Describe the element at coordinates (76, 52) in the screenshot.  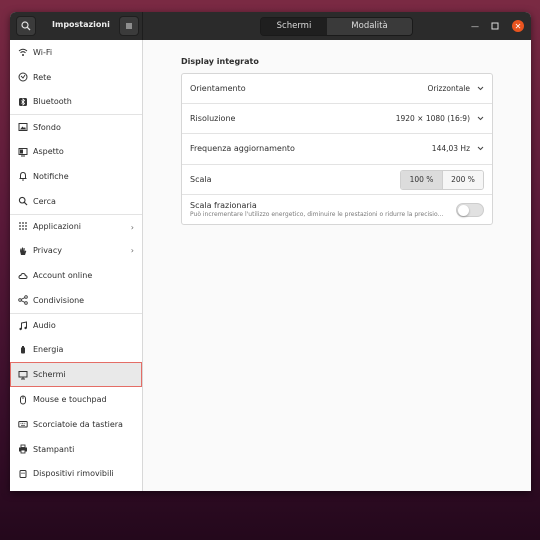
I see `sidebar-item-wifi: Wi-Fi` at that location.